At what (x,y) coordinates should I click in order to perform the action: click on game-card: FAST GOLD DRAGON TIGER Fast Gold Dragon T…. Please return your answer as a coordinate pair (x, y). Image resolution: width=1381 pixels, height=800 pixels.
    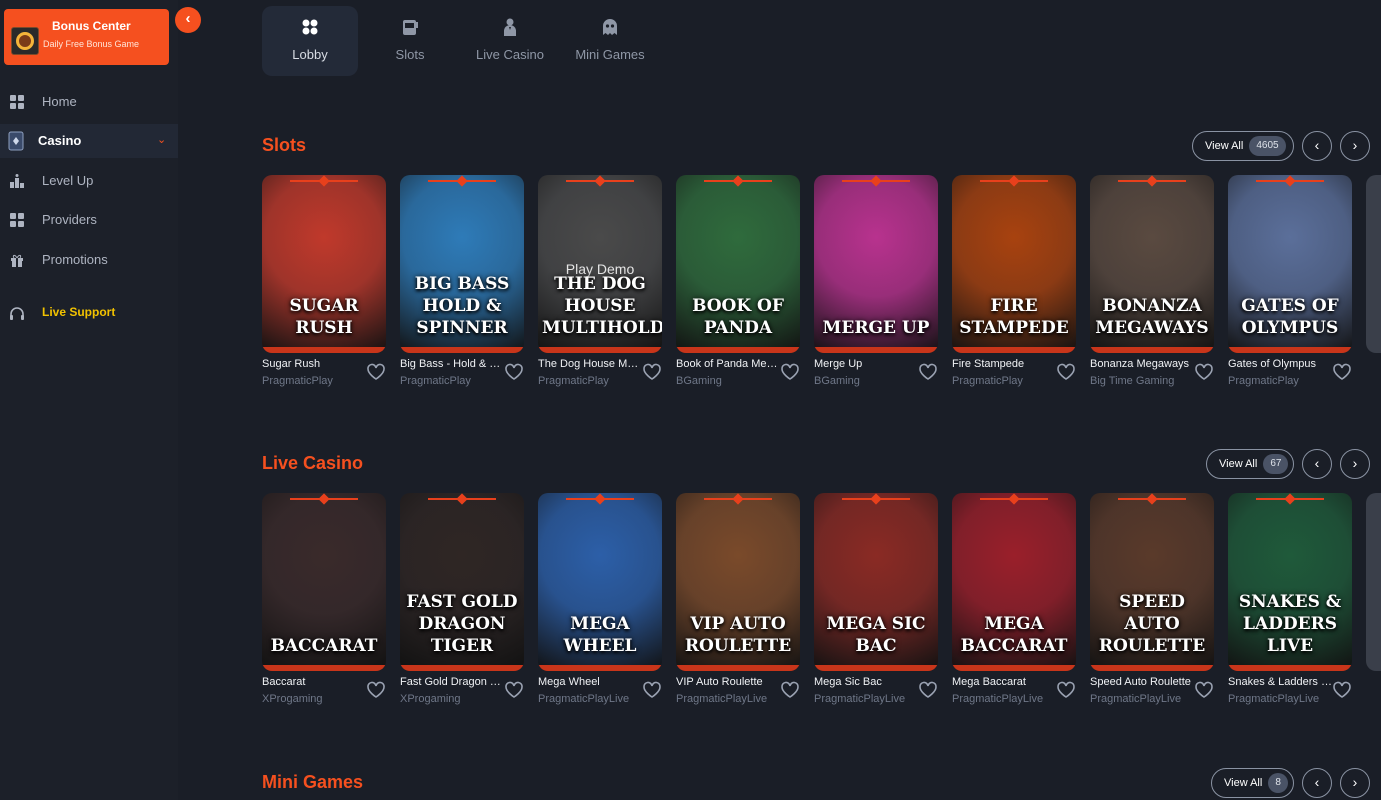
    Looking at the image, I should click on (462, 603).